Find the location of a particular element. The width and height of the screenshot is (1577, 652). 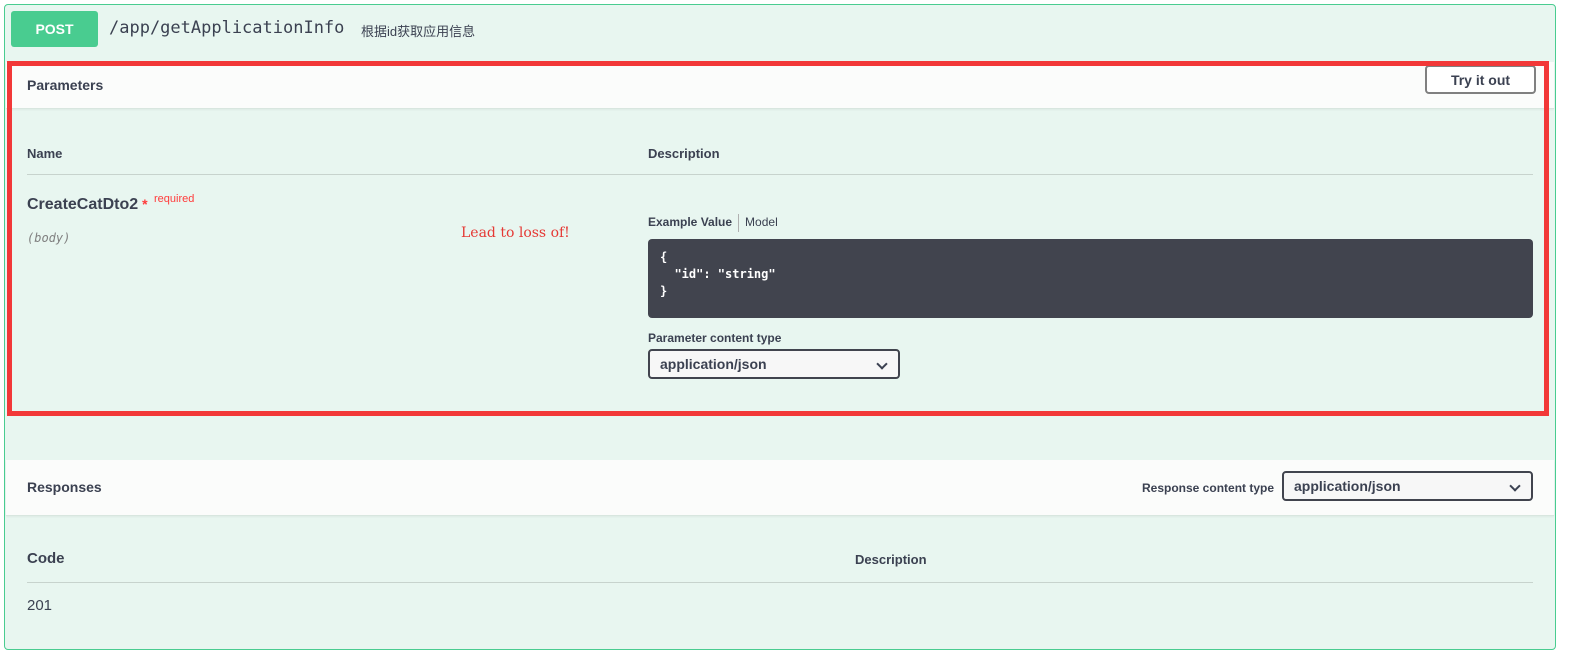

param-name-text: CreateCatDto2 is located at coordinates (83, 204).